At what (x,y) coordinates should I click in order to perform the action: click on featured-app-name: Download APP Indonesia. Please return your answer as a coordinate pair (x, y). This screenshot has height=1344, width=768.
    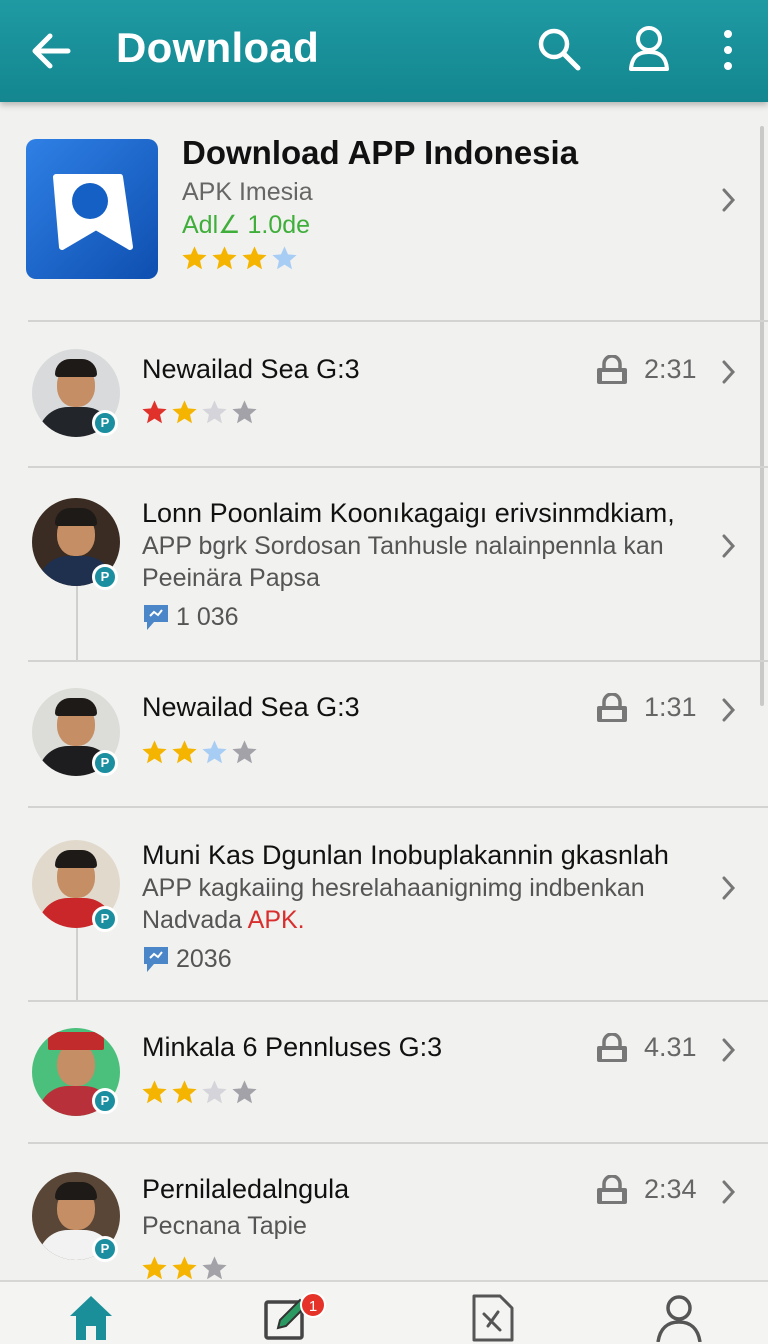
    Looking at the image, I should click on (380, 152).